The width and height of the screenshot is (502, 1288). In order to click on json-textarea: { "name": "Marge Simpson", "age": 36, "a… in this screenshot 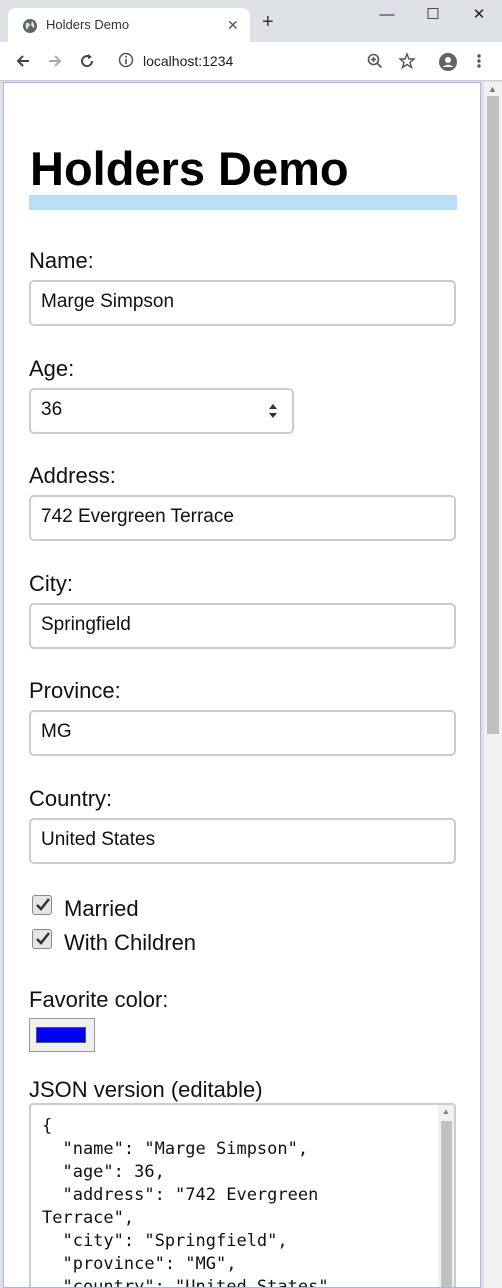, I will do `click(242, 1195)`.